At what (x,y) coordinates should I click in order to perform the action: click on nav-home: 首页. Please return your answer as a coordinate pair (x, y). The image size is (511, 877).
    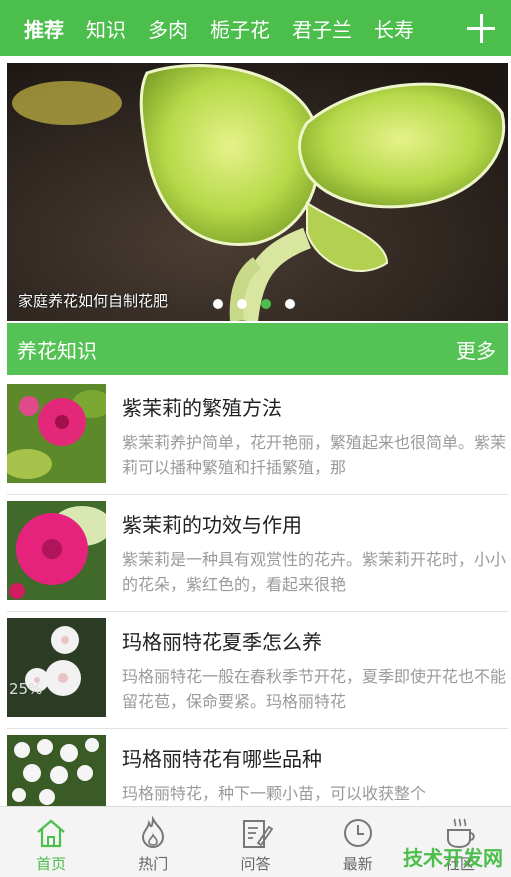
    Looking at the image, I should click on (51, 842).